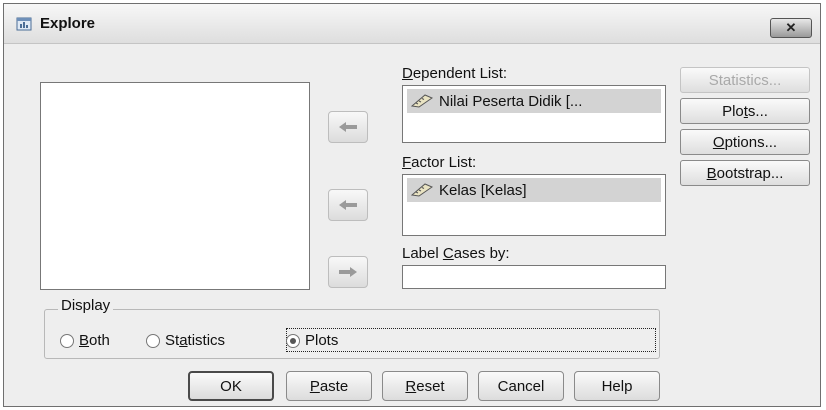 Image resolution: width=826 pixels, height=410 pixels. What do you see at coordinates (483, 190) in the screenshot?
I see `variable-name: Kelas [Kelas]` at bounding box center [483, 190].